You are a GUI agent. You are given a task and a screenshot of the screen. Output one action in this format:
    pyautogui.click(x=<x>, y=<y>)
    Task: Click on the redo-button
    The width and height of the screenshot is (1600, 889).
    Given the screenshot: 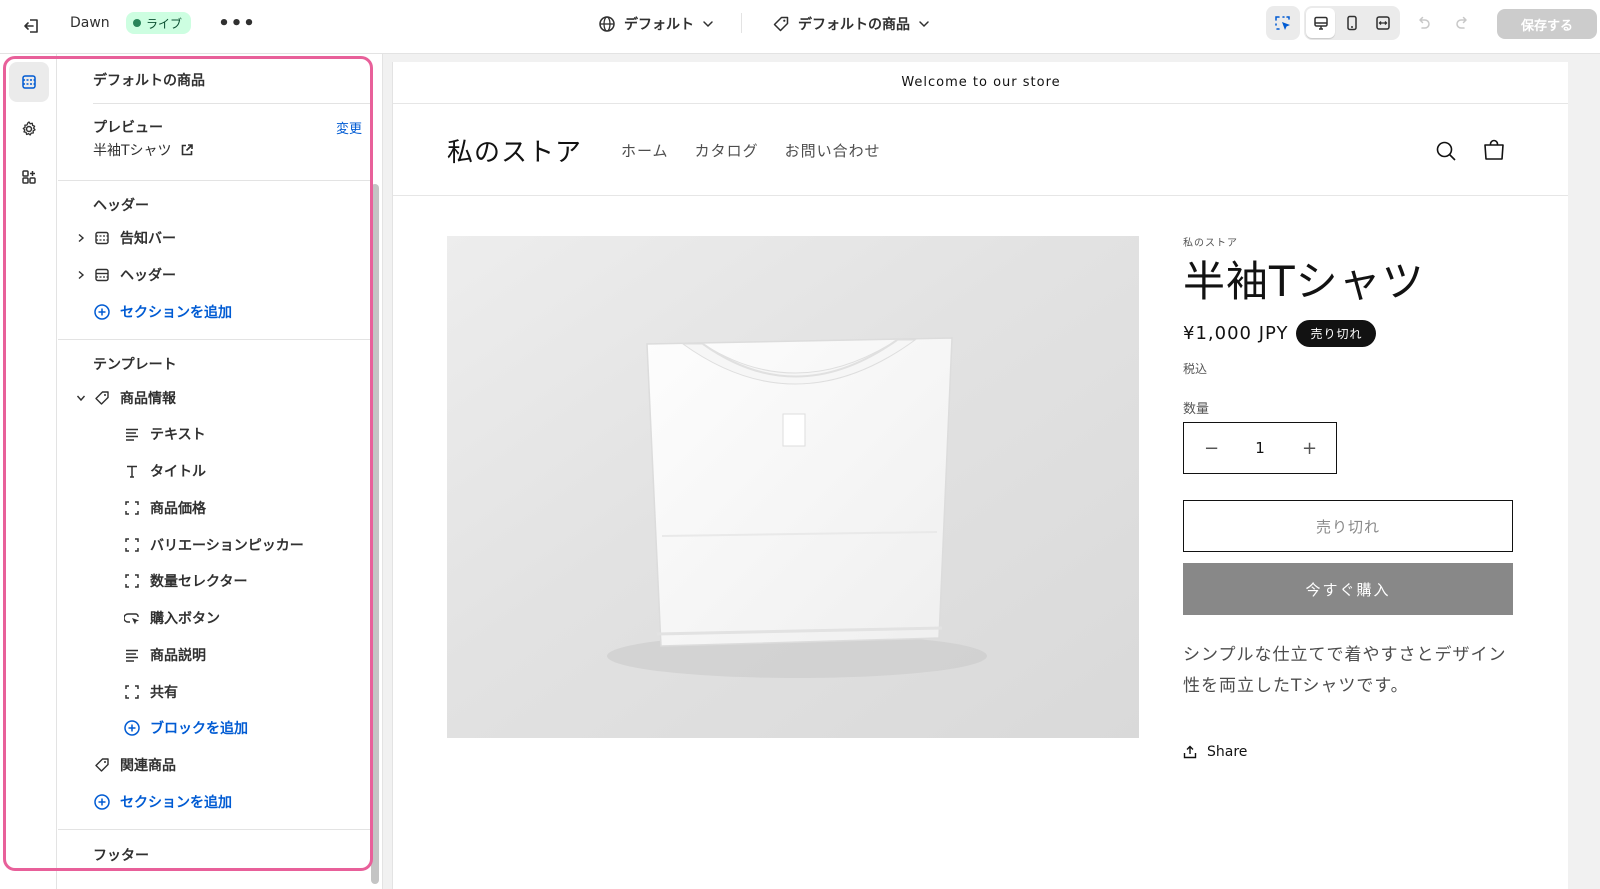 What is the action you would take?
    pyautogui.click(x=1463, y=23)
    